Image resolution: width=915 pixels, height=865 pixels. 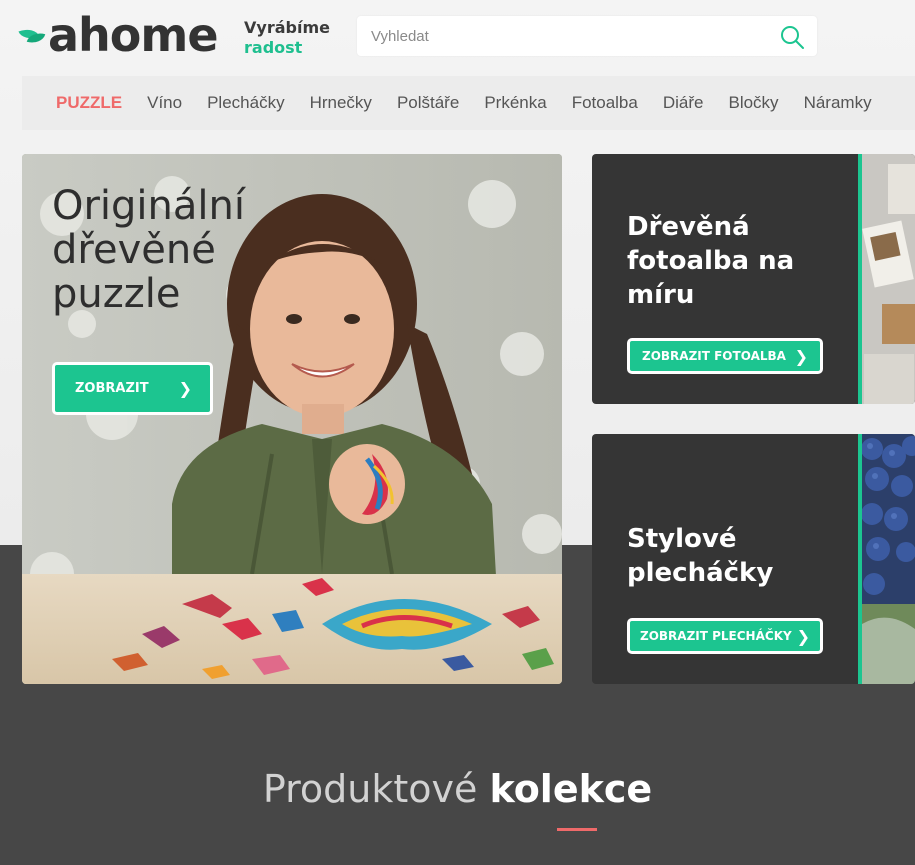 What do you see at coordinates (273, 47) in the screenshot?
I see `slogan-line-2: radost` at bounding box center [273, 47].